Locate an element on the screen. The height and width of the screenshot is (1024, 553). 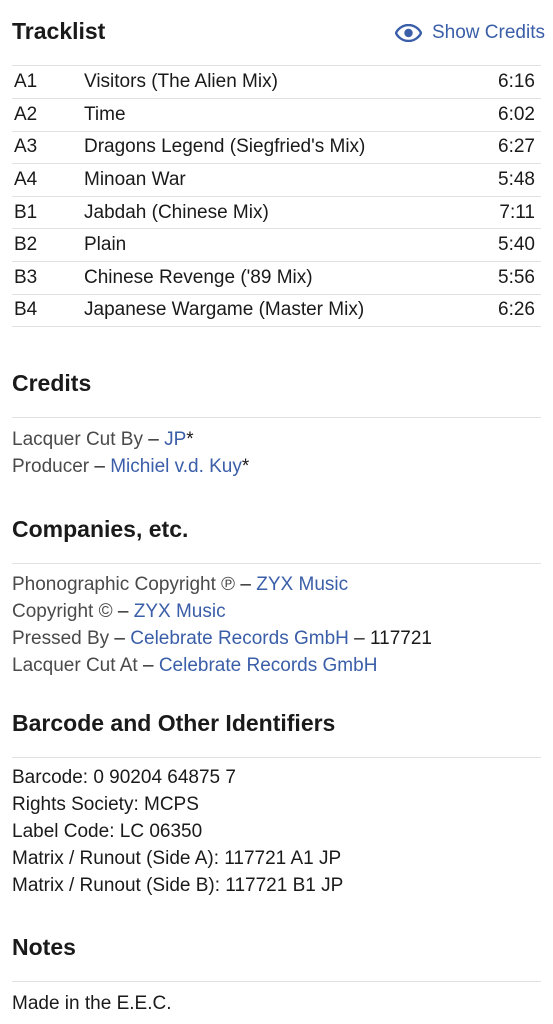
identifier-item: Matrix / Runout (Side B): 117721 B1 JP is located at coordinates (178, 885).